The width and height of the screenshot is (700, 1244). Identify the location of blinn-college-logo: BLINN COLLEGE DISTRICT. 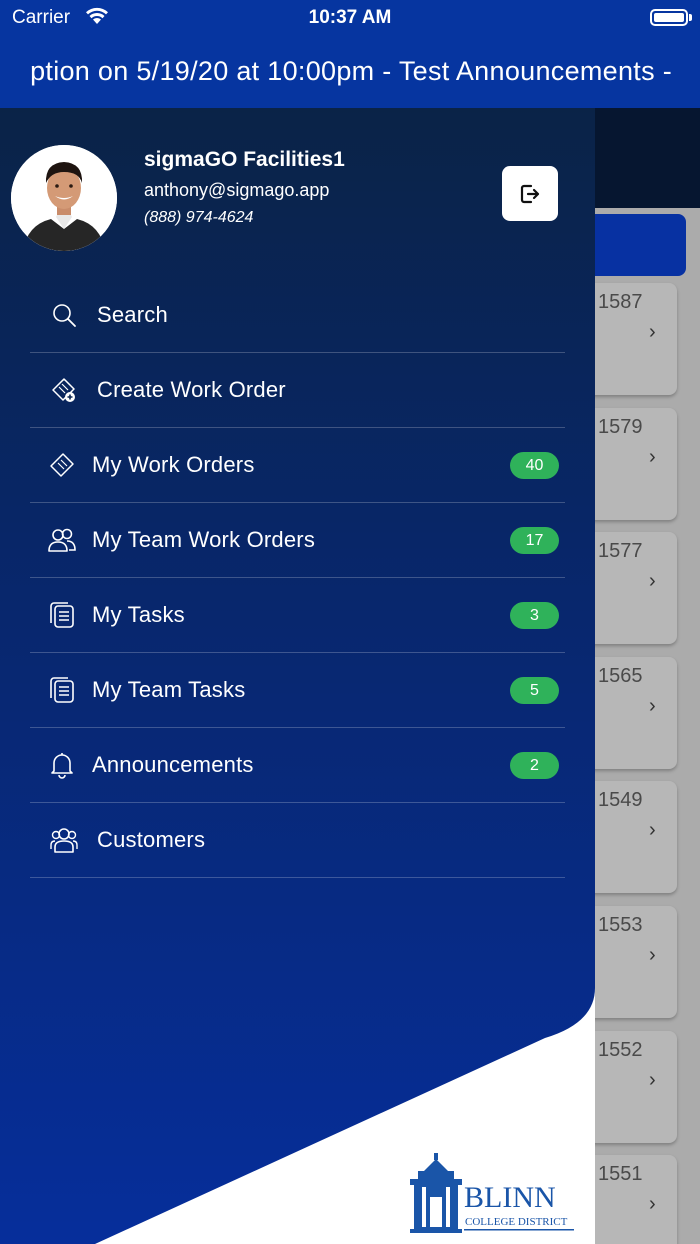
(495, 1194).